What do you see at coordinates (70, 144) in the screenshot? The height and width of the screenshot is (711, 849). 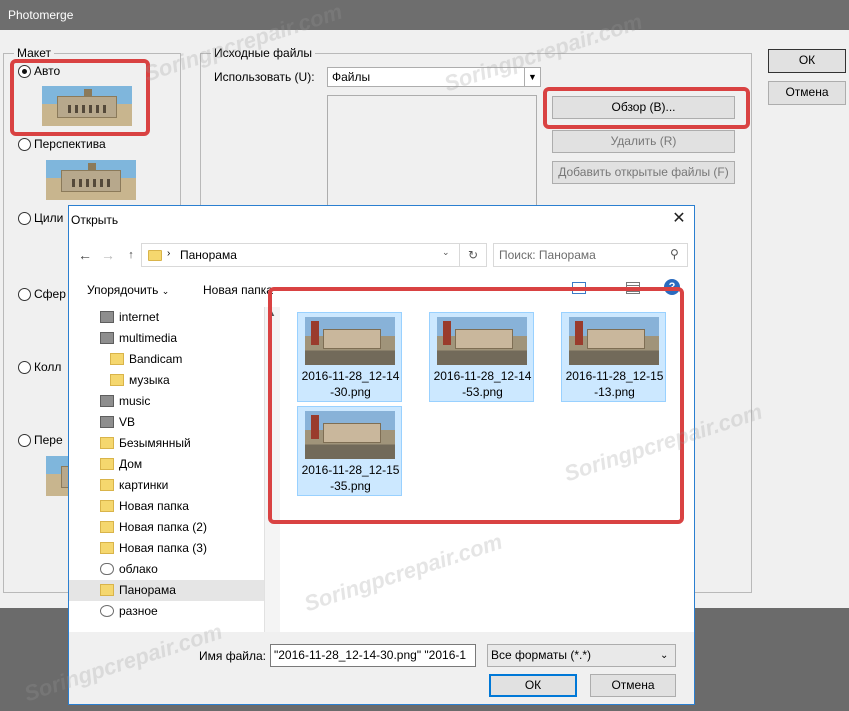 I see `layout-option-label: Перспектива` at bounding box center [70, 144].